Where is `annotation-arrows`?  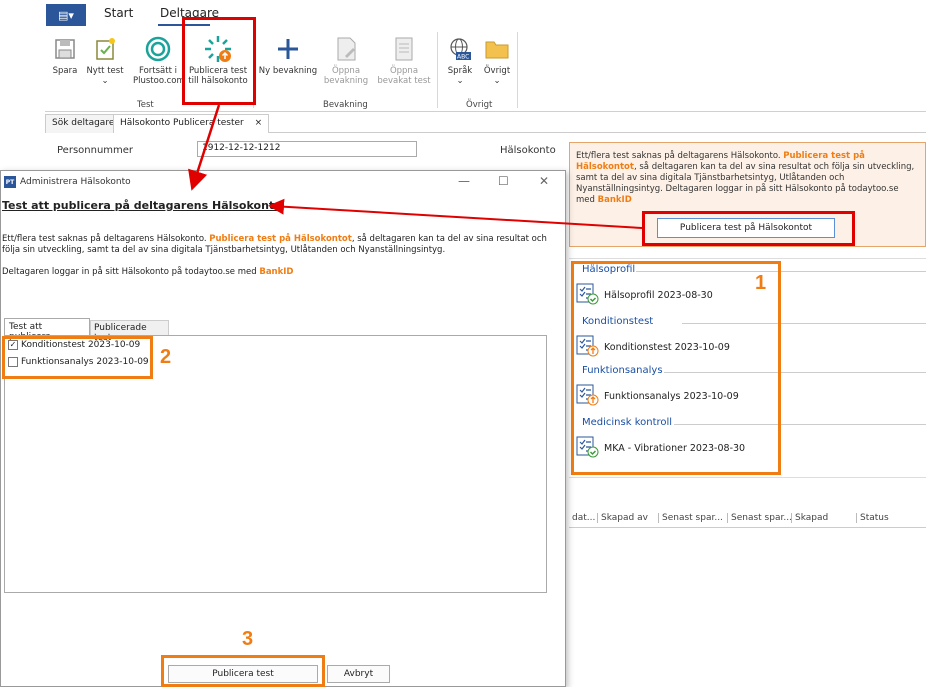 annotation-arrows is located at coordinates (415, 166).